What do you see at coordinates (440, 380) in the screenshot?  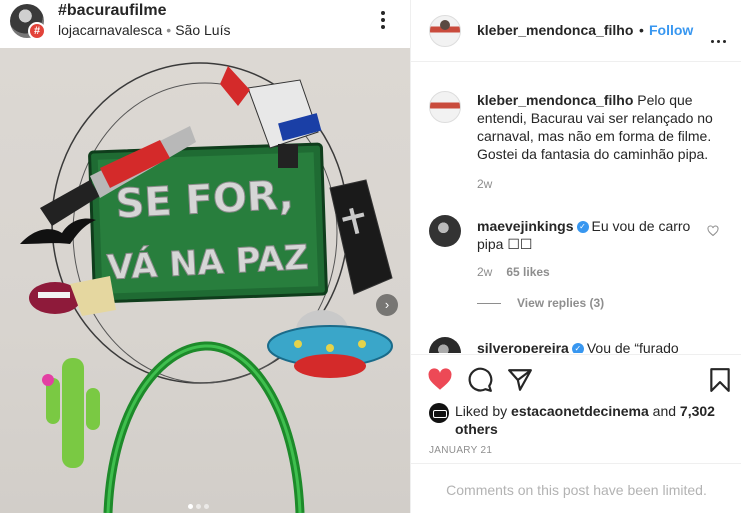 I see `heart-icon` at bounding box center [440, 380].